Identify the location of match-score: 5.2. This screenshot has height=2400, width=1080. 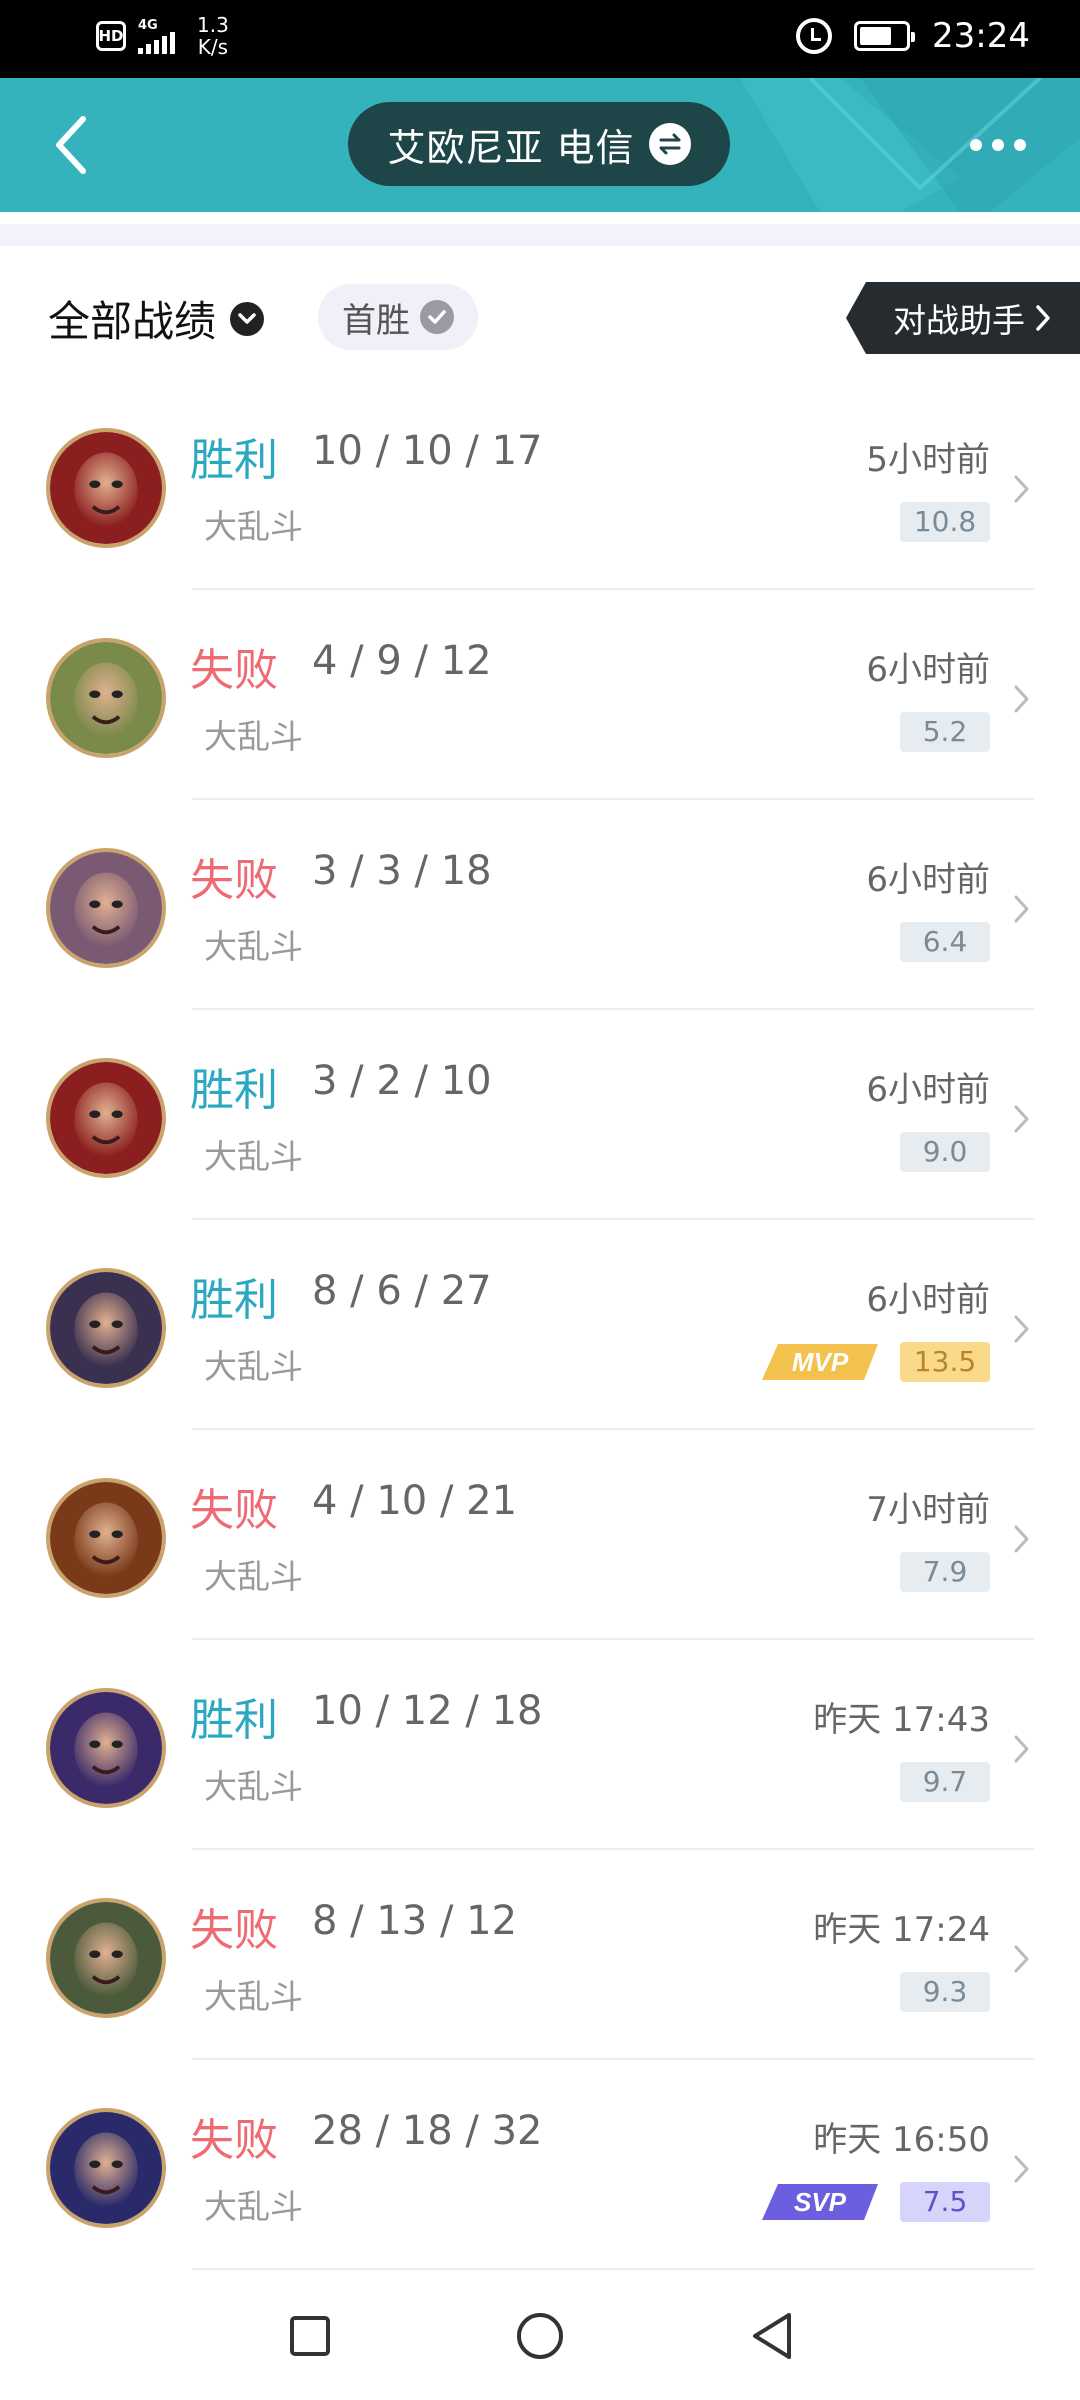
(945, 732).